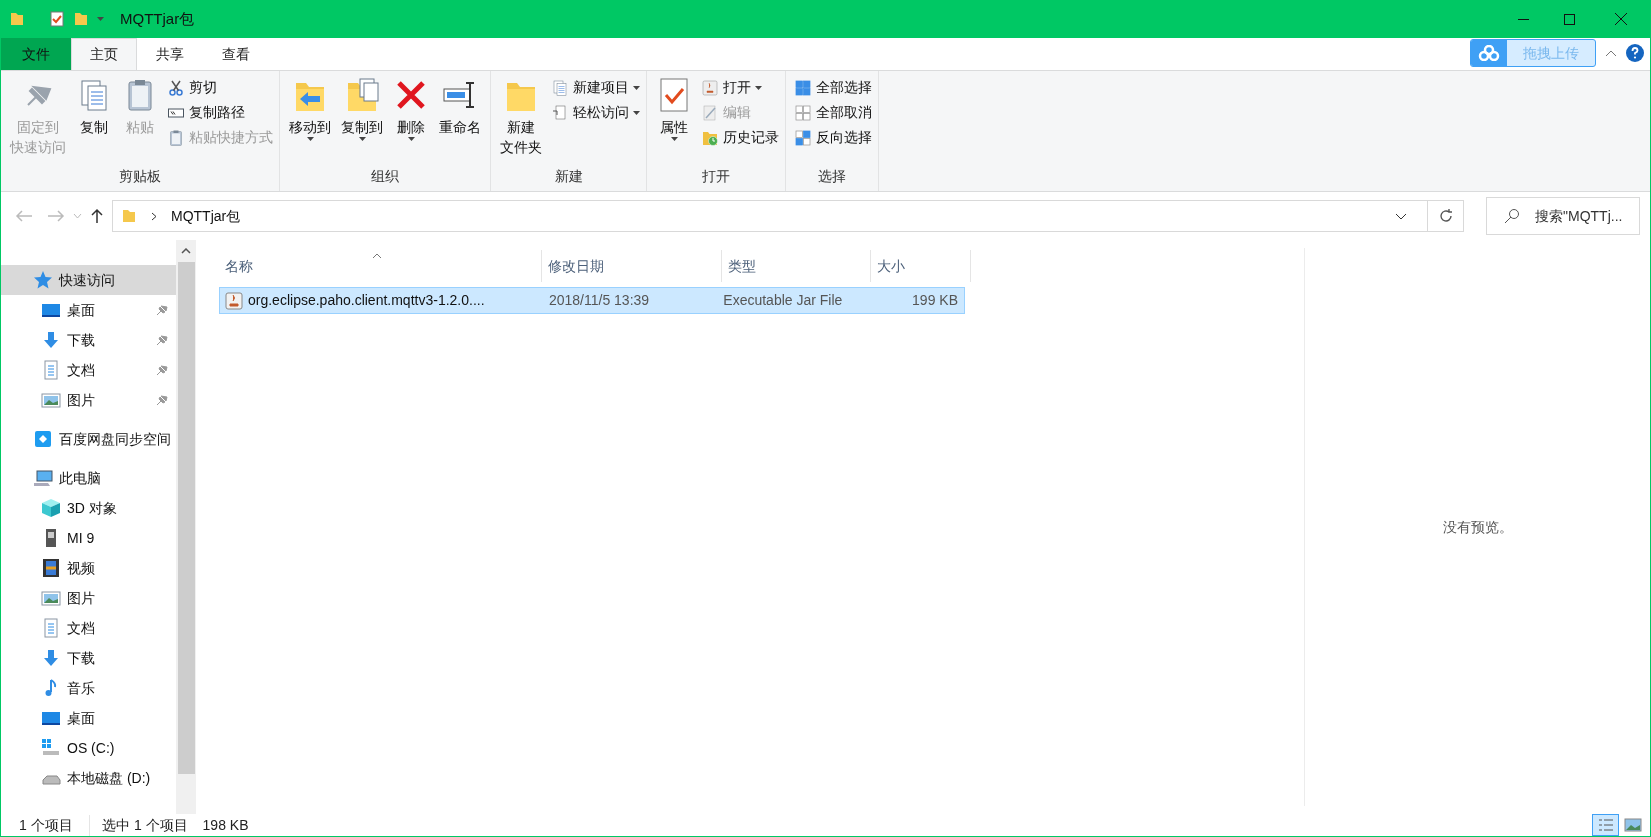  What do you see at coordinates (1445, 216) in the screenshot?
I see `refresh-icon` at bounding box center [1445, 216].